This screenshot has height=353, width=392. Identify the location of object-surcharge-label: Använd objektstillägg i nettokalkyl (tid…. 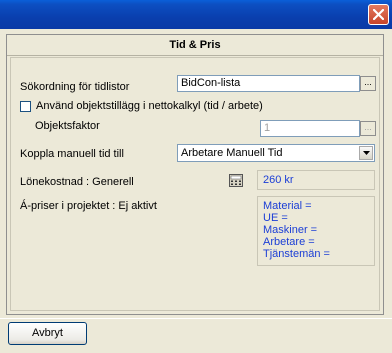
(149, 106).